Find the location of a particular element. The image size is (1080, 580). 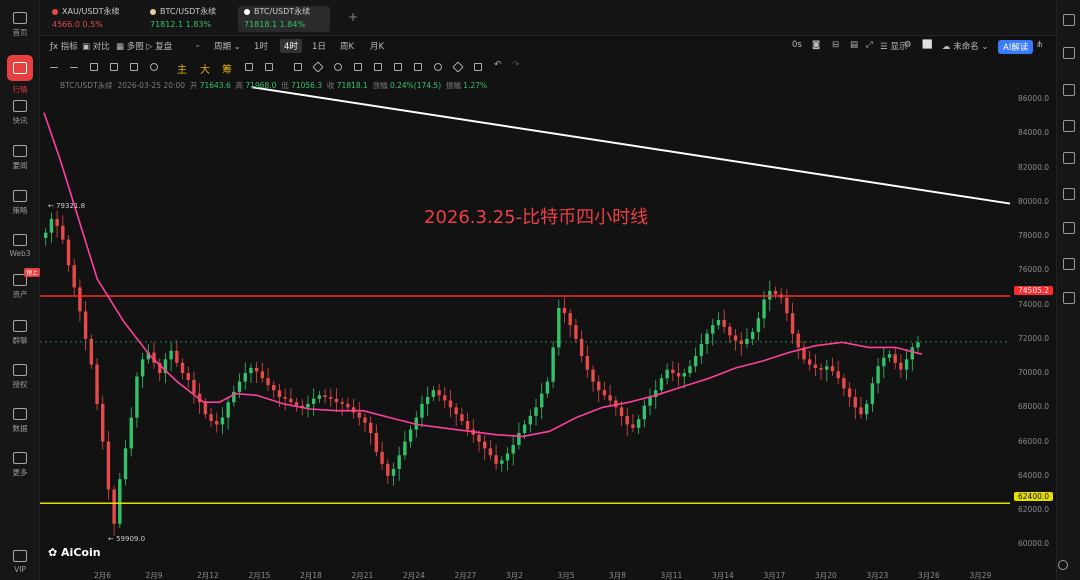

ai-interpret-button: AI解读 is located at coordinates (1016, 47).